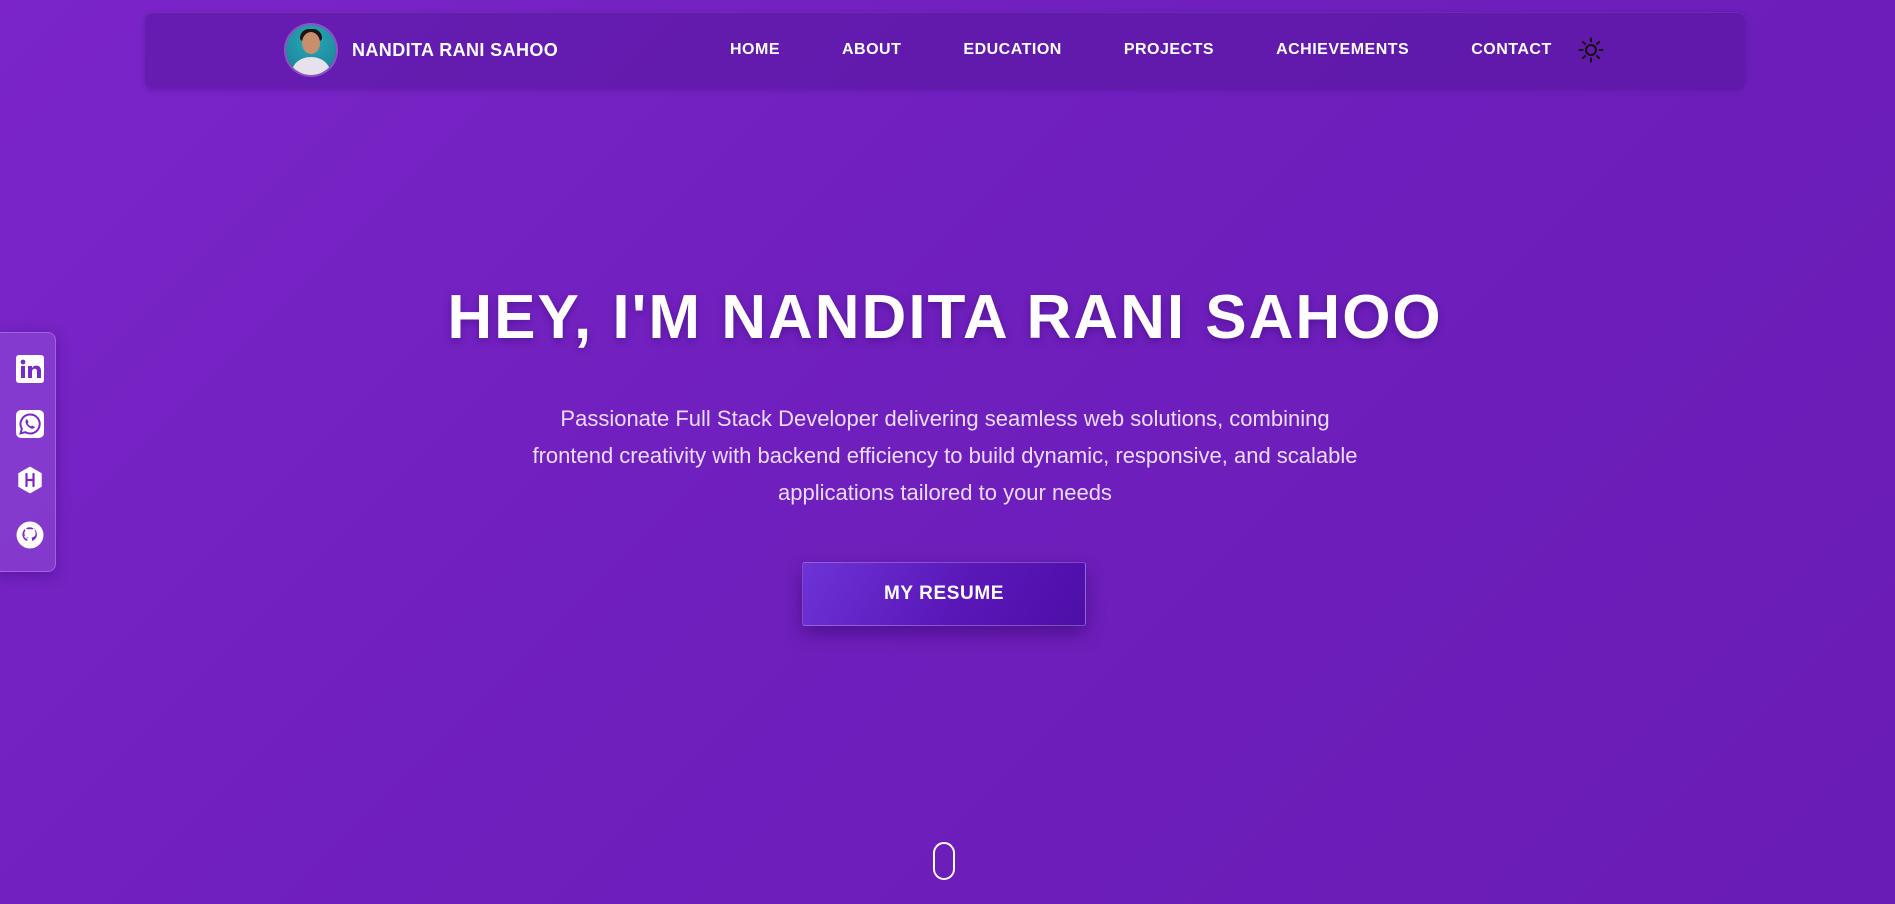  I want to click on nav-link-about: ABOUT, so click(871, 50).